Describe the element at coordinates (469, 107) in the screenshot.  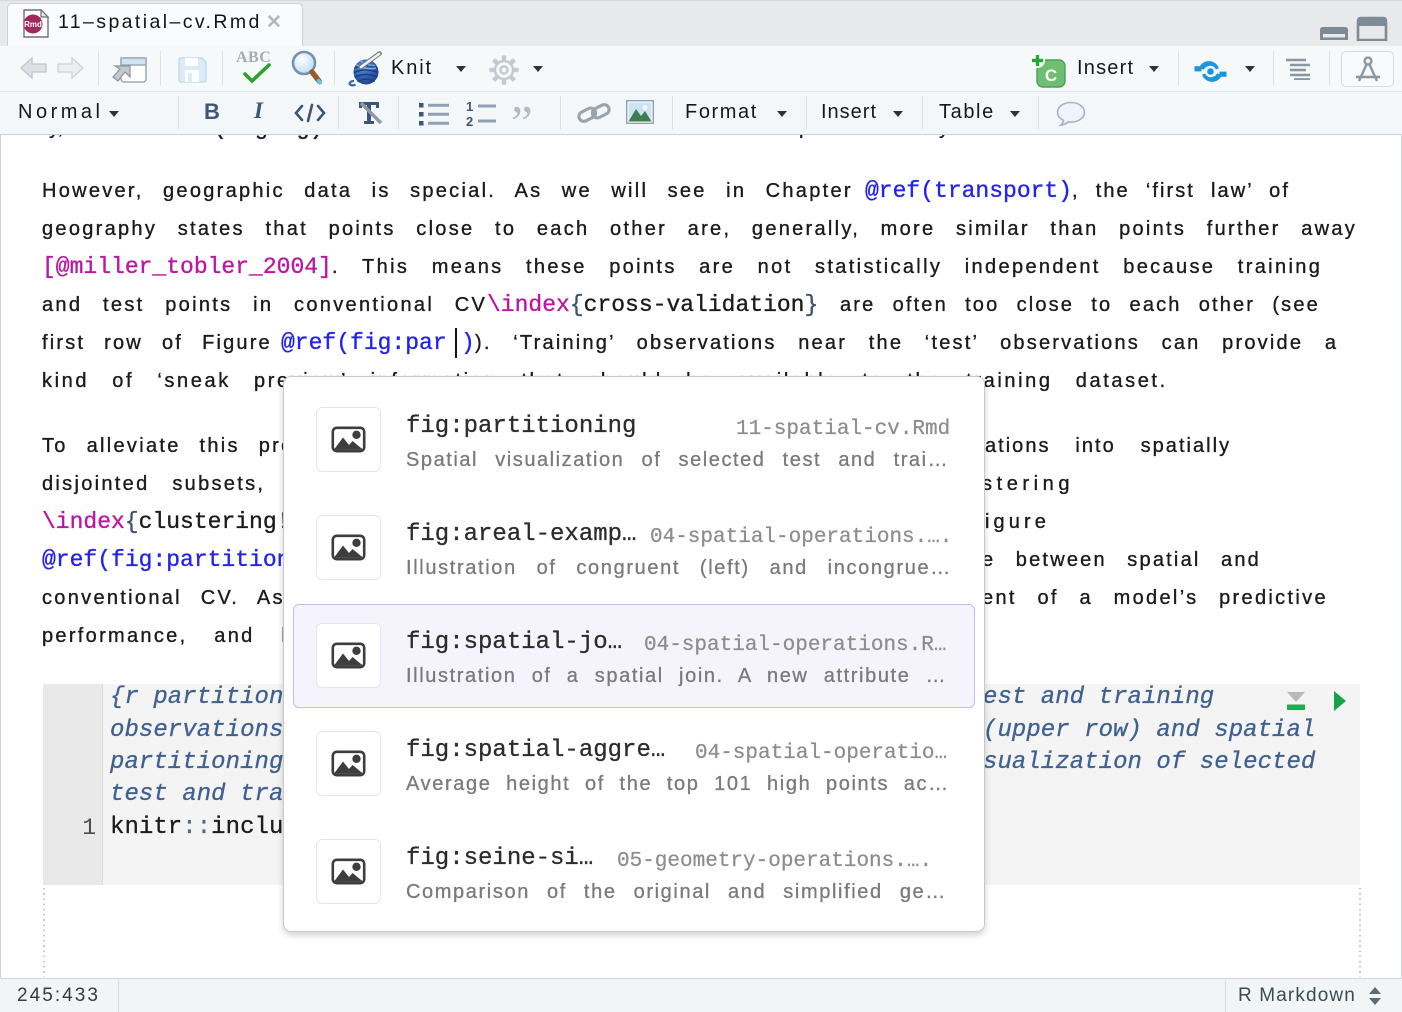
I see `svg-text: 1` at that location.